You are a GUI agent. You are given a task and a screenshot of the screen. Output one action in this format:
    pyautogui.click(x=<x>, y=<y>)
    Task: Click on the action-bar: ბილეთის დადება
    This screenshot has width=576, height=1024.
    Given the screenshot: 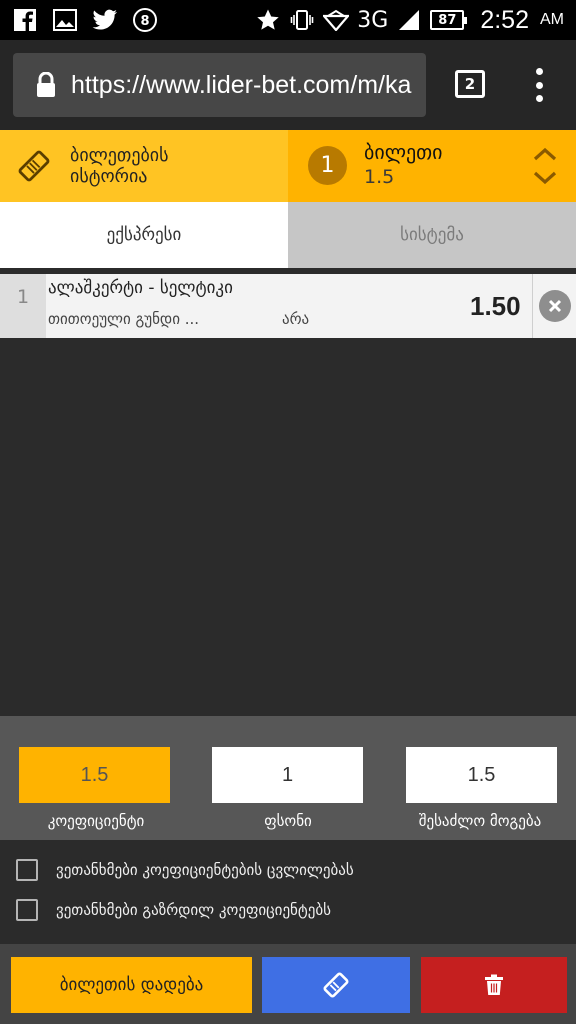 What is the action you would take?
    pyautogui.click(x=288, y=984)
    